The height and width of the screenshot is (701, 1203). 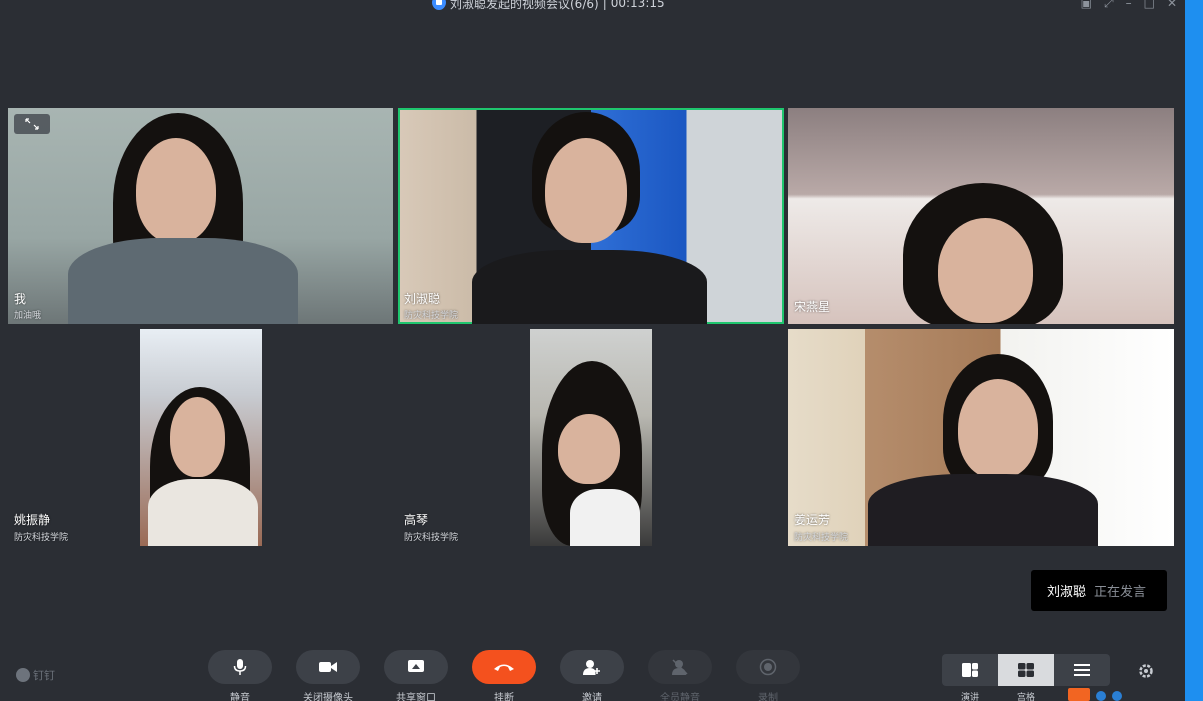 I want to click on maximize-icon: □, so click(x=1149, y=5).